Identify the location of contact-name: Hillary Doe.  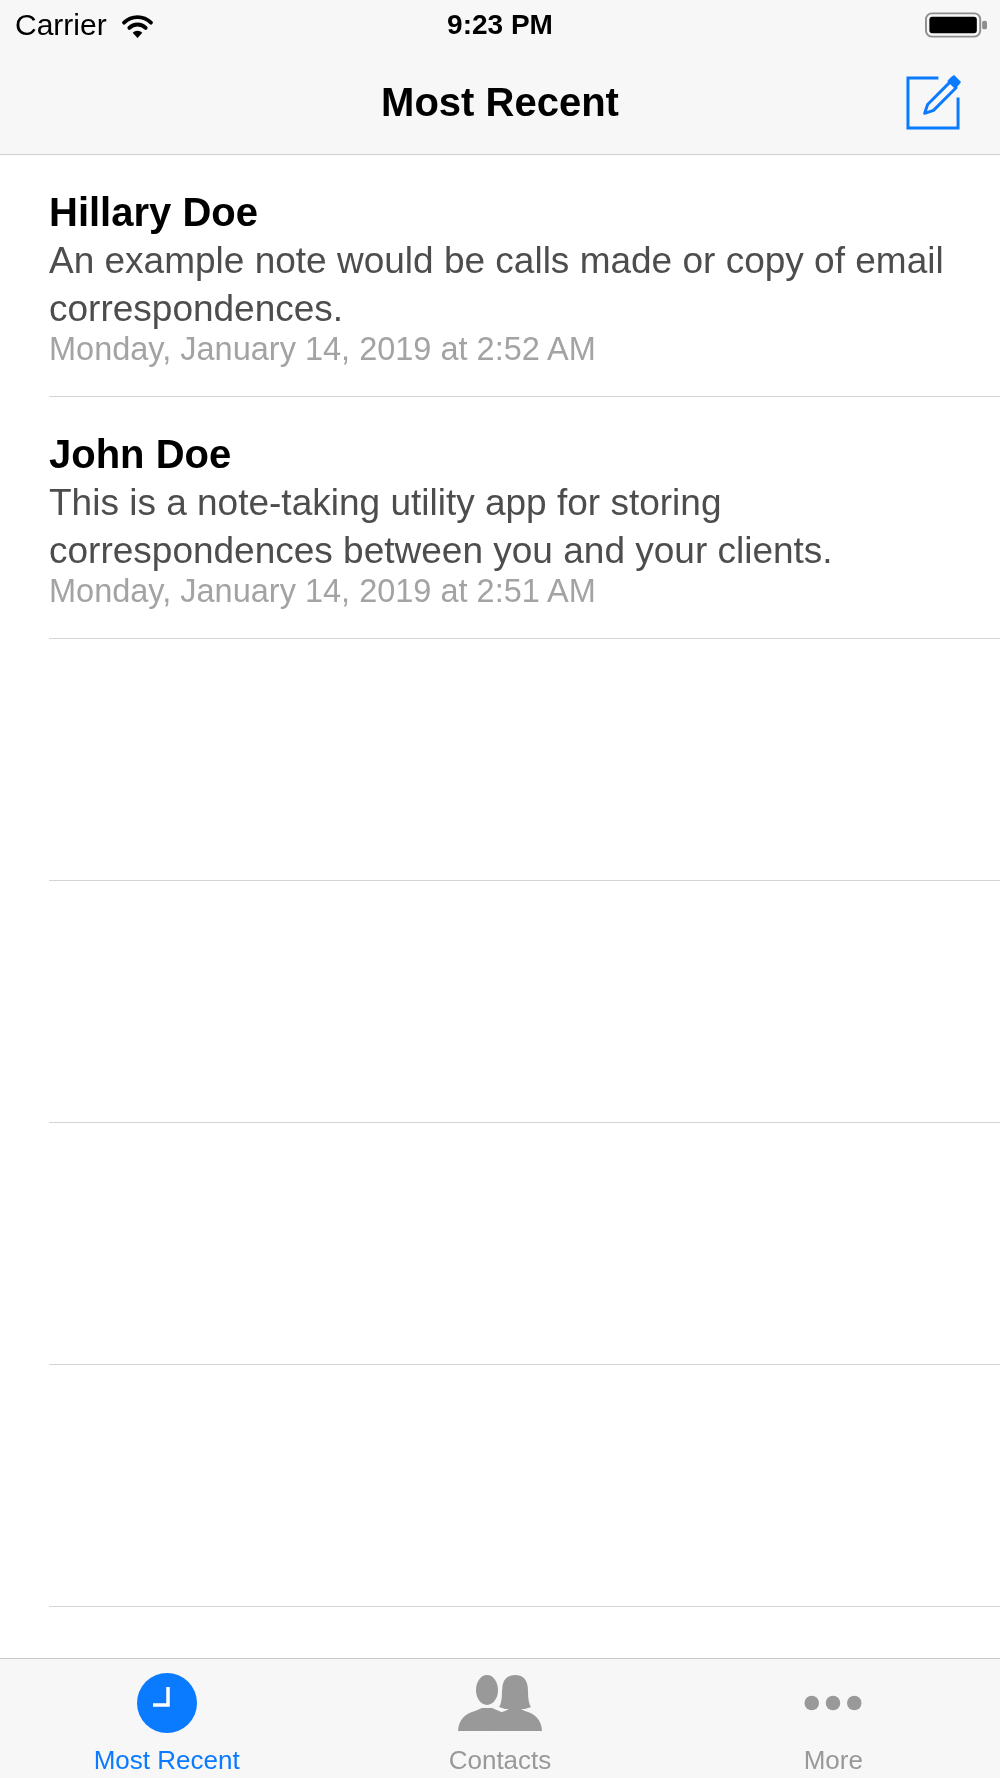
(154, 212).